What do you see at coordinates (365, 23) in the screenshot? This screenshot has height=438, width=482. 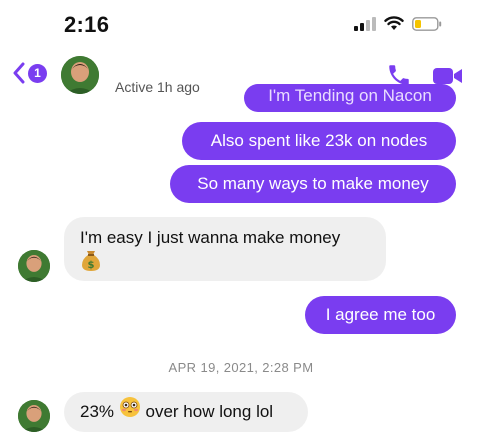 I see `signal-icon` at bounding box center [365, 23].